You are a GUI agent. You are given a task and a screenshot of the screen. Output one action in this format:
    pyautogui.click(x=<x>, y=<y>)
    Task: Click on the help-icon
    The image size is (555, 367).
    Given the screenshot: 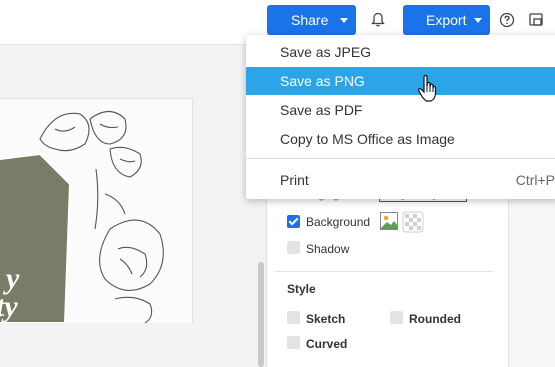 What is the action you would take?
    pyautogui.click(x=507, y=20)
    